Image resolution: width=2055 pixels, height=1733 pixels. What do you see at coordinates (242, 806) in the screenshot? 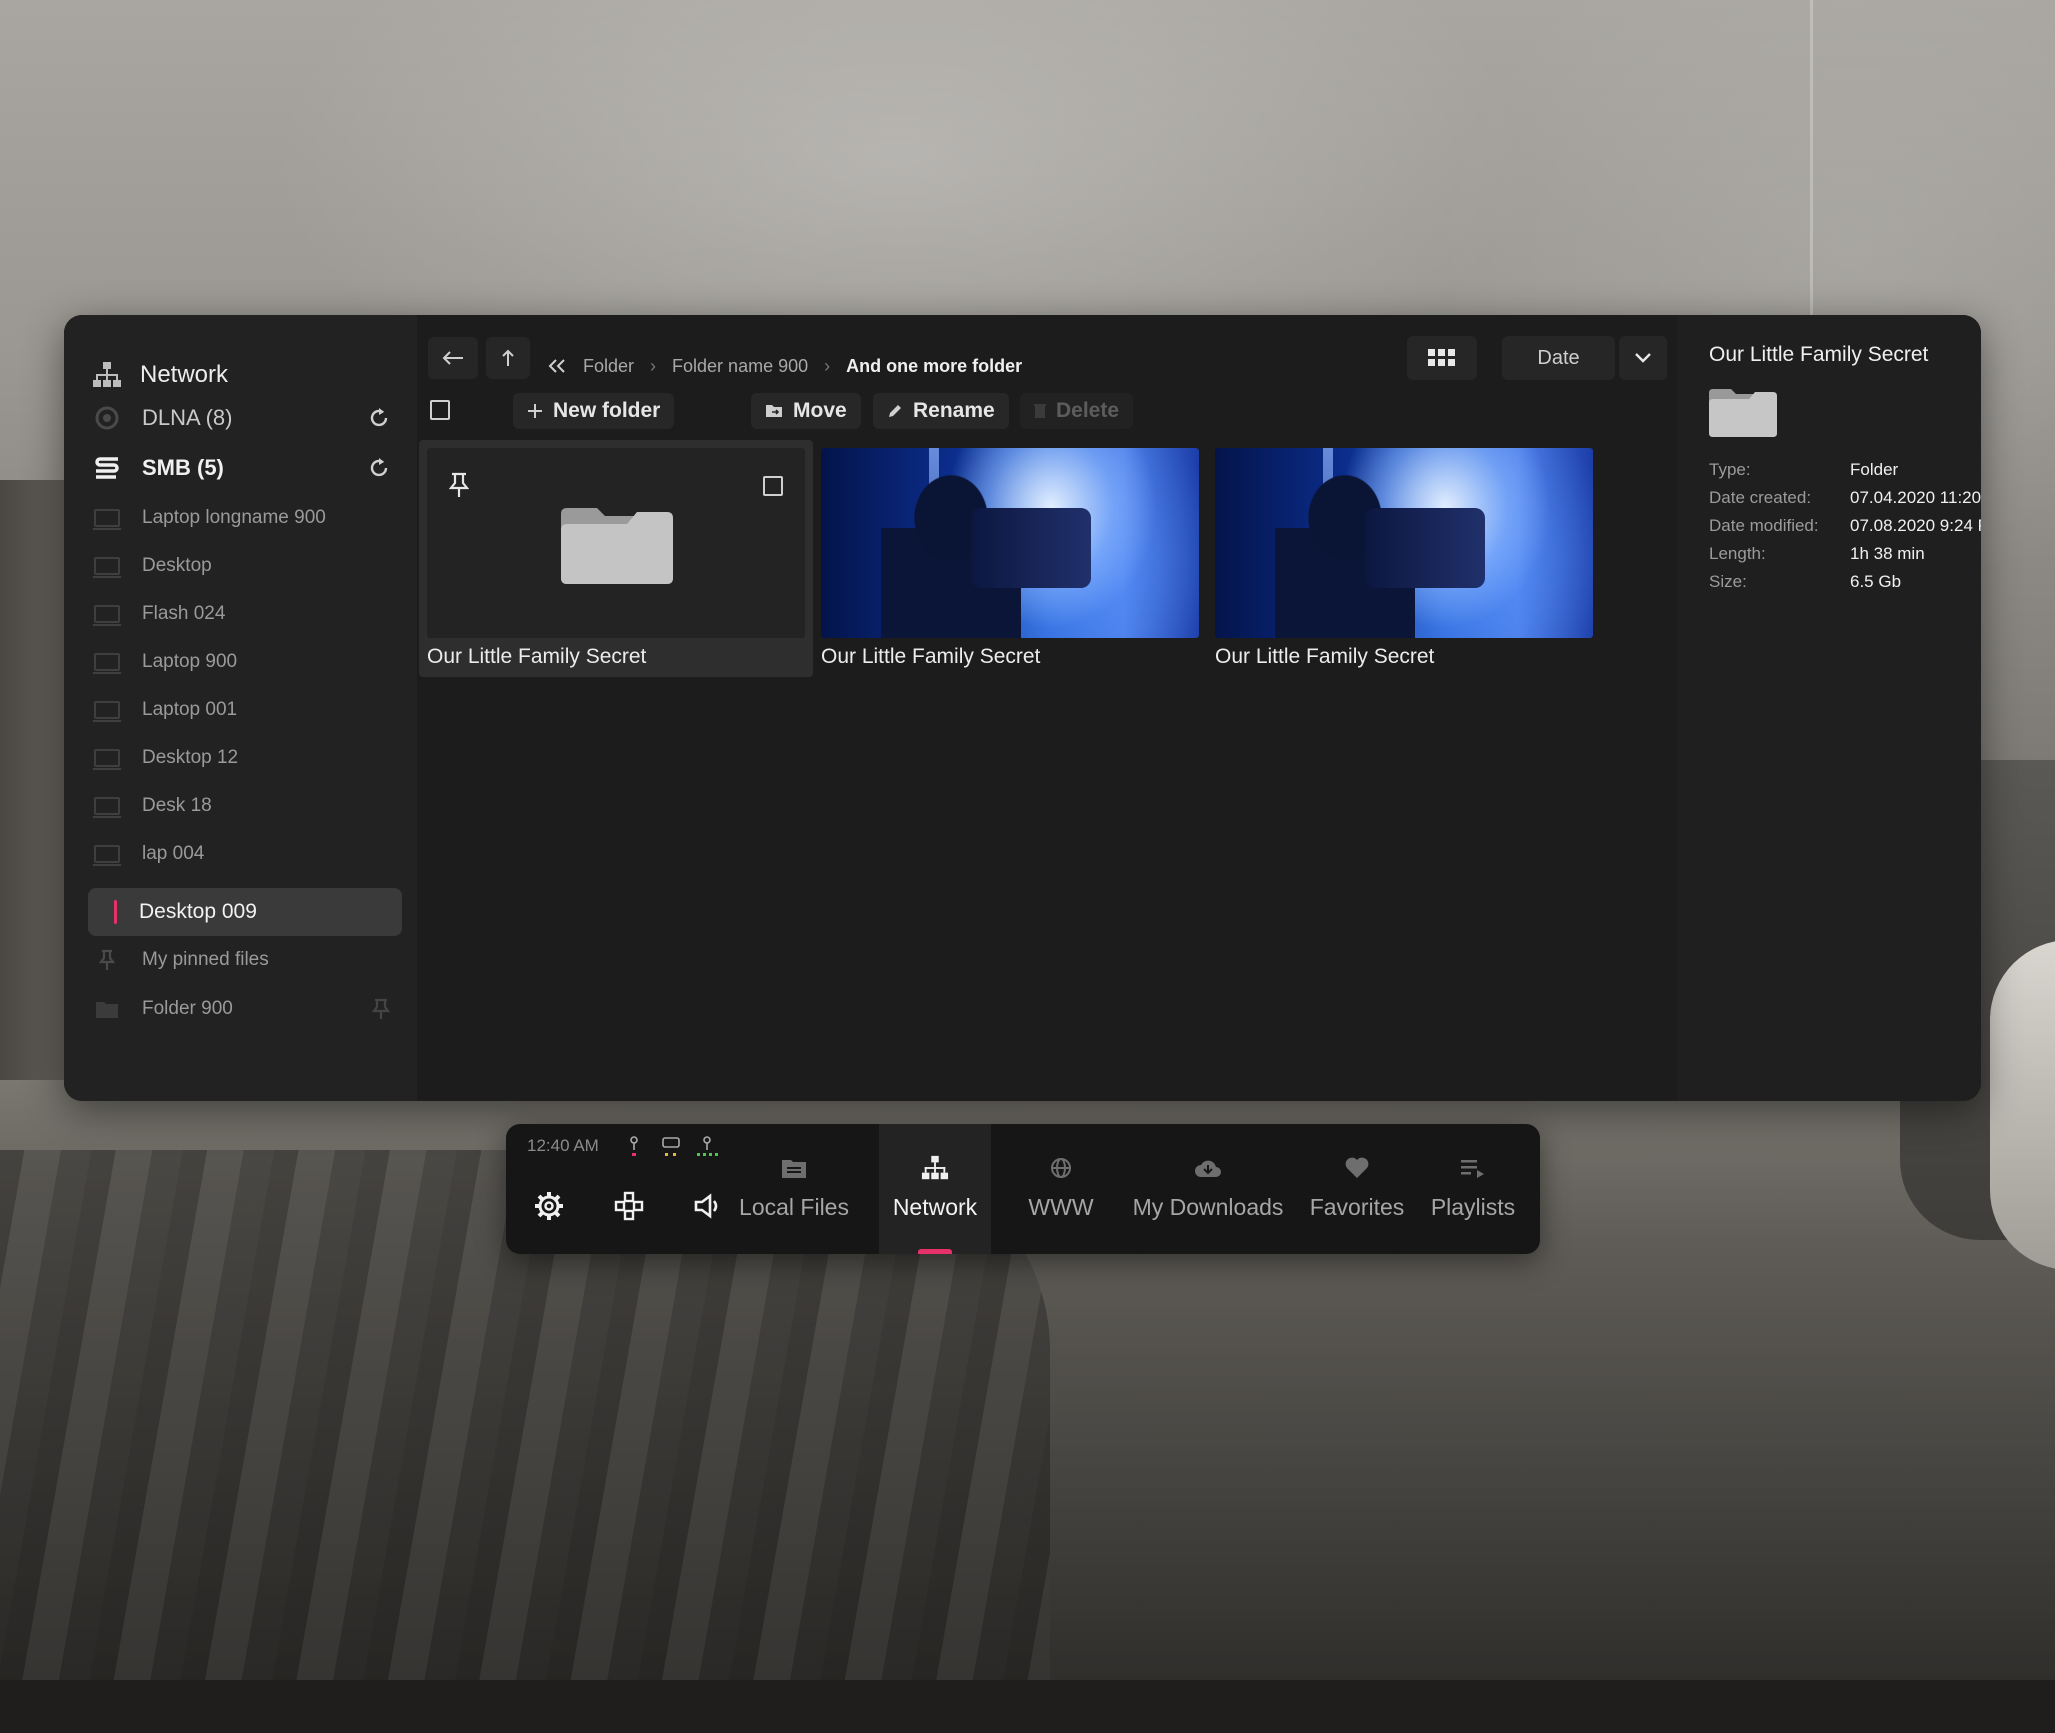
I see `sidebar-item-device: Desk 18` at bounding box center [242, 806].